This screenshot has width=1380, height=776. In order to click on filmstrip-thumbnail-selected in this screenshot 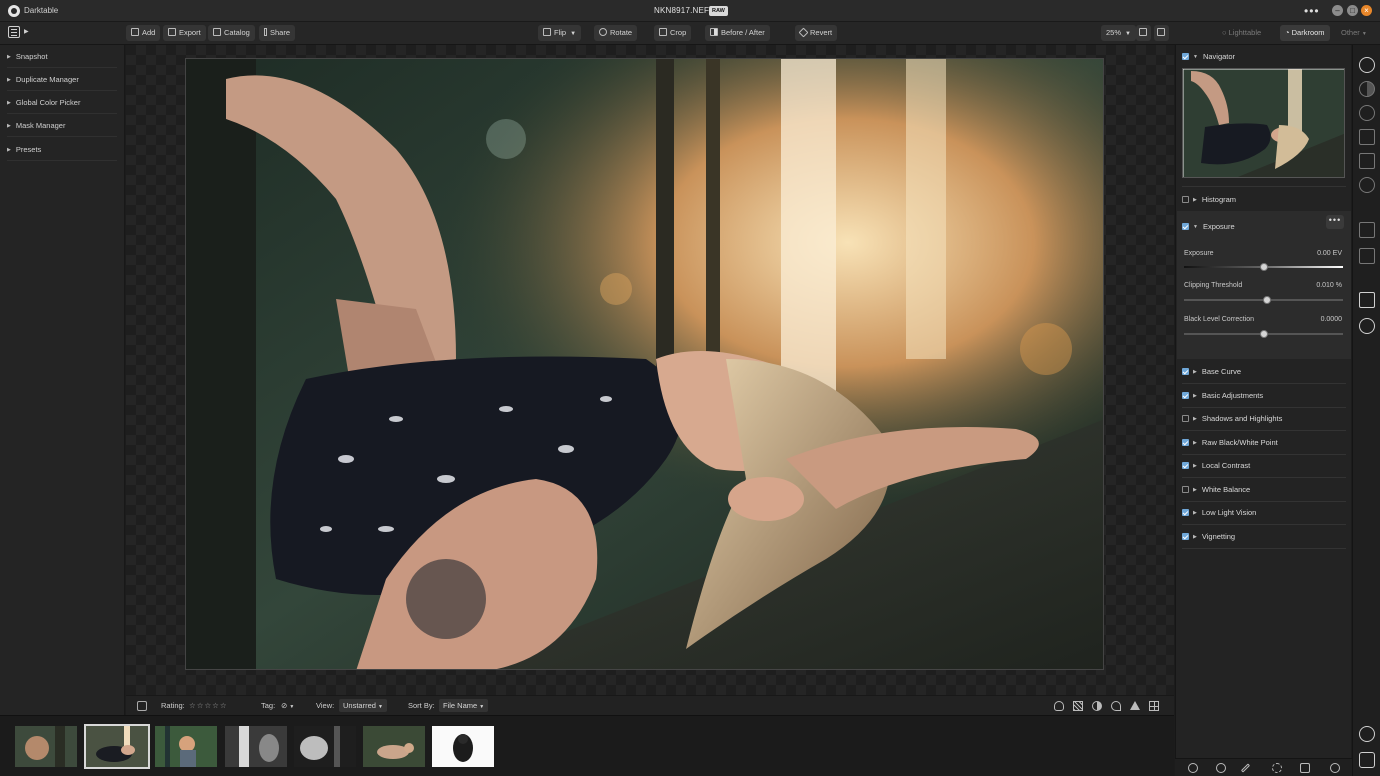, I will do `click(117, 746)`.